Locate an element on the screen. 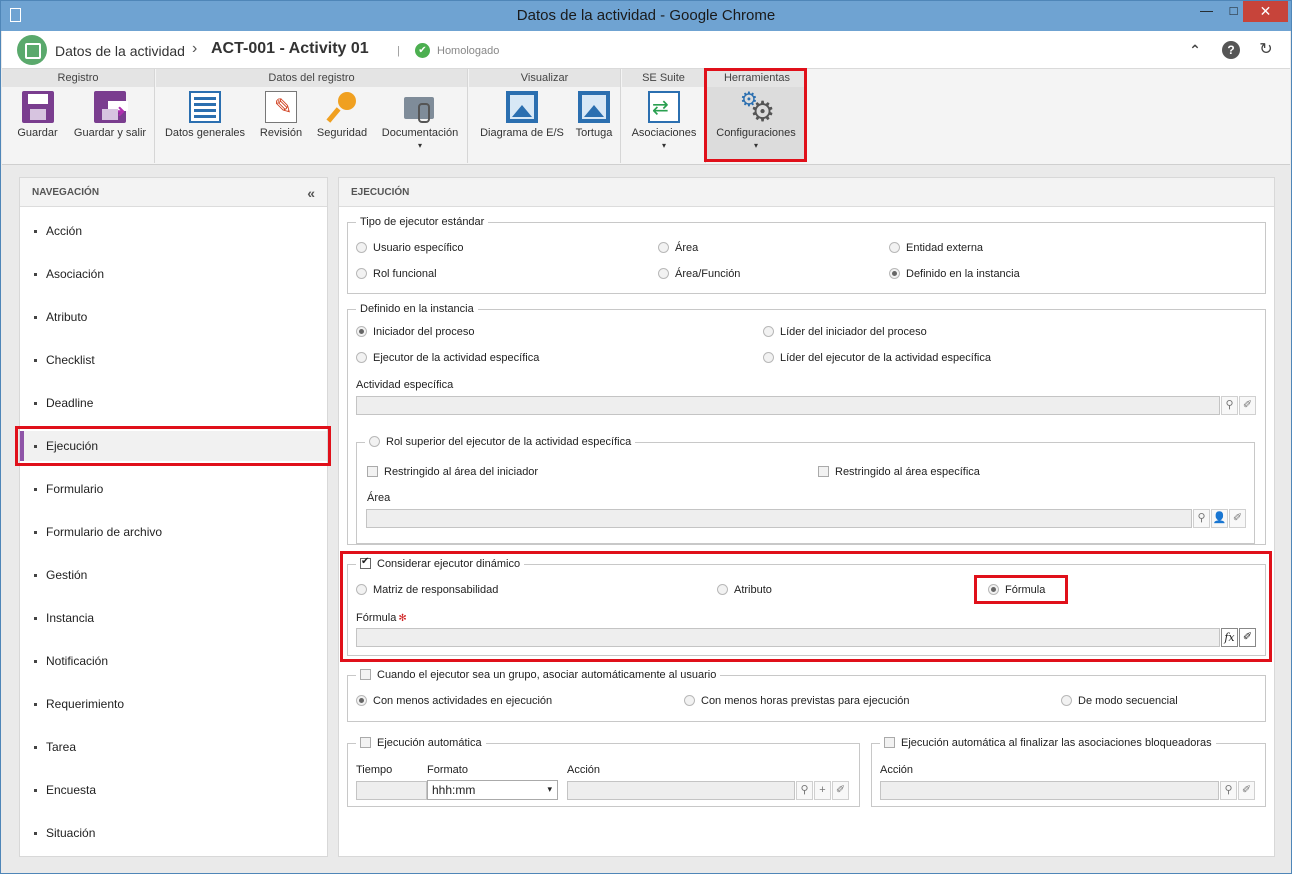 The height and width of the screenshot is (874, 1292). area-input is located at coordinates (779, 518).